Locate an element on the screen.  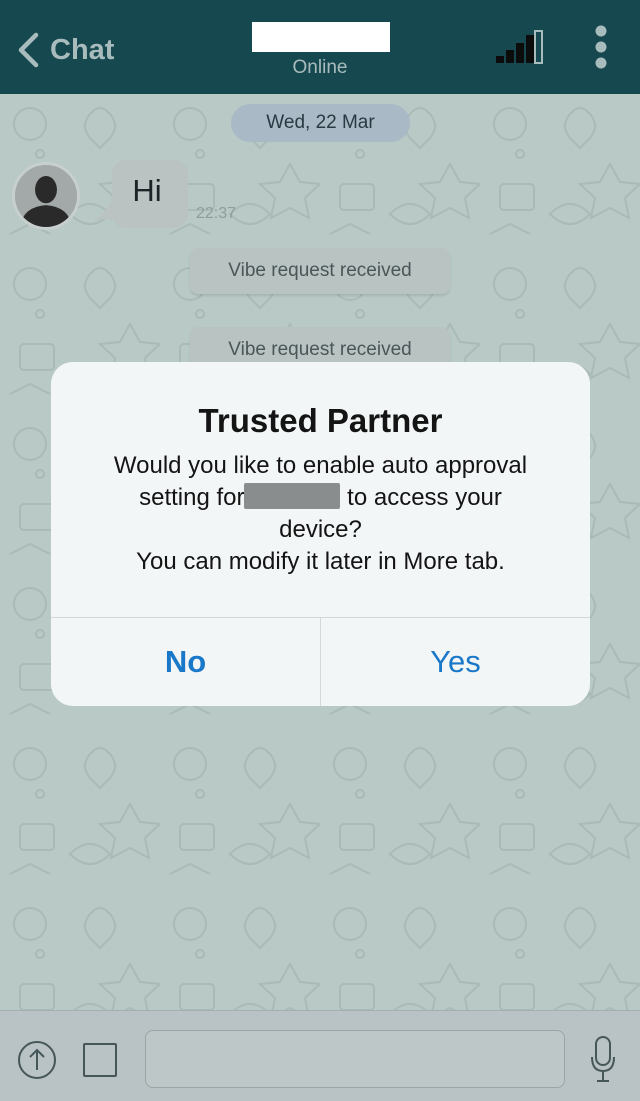
dialog-message-line: Would you like to enable auto approval is located at coordinates (320, 465).